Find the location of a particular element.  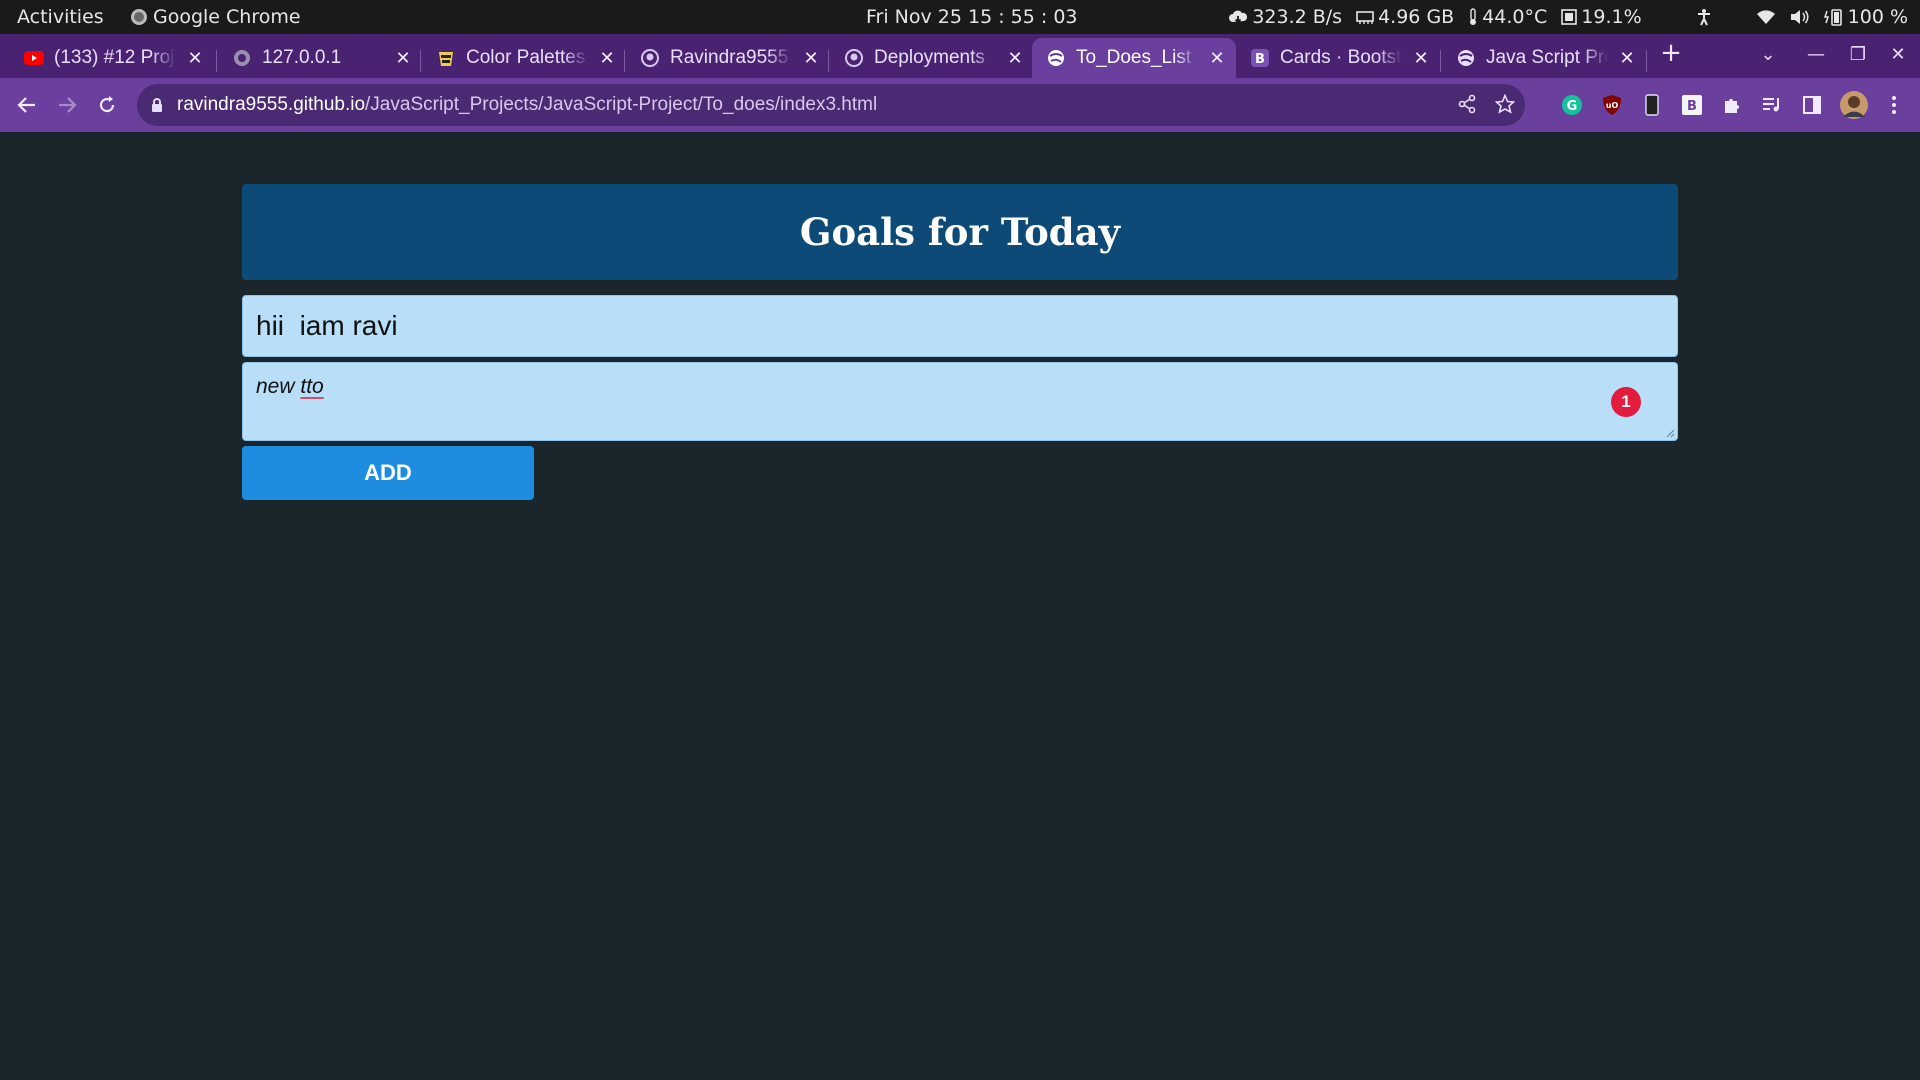

grammarly-icon: G is located at coordinates (1572, 105).